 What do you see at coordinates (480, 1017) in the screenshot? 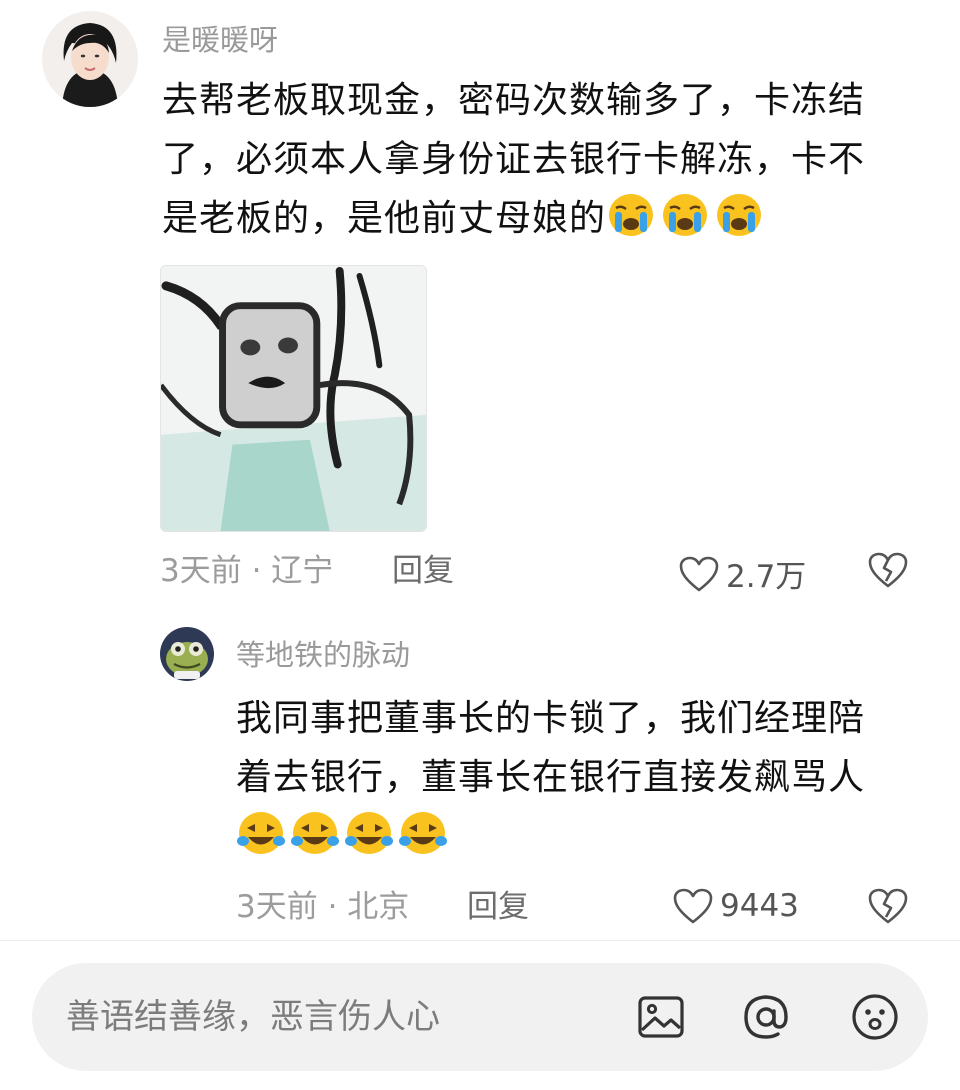
I see `comment-input-bar: 善语结善缘，恶言伤人心` at bounding box center [480, 1017].